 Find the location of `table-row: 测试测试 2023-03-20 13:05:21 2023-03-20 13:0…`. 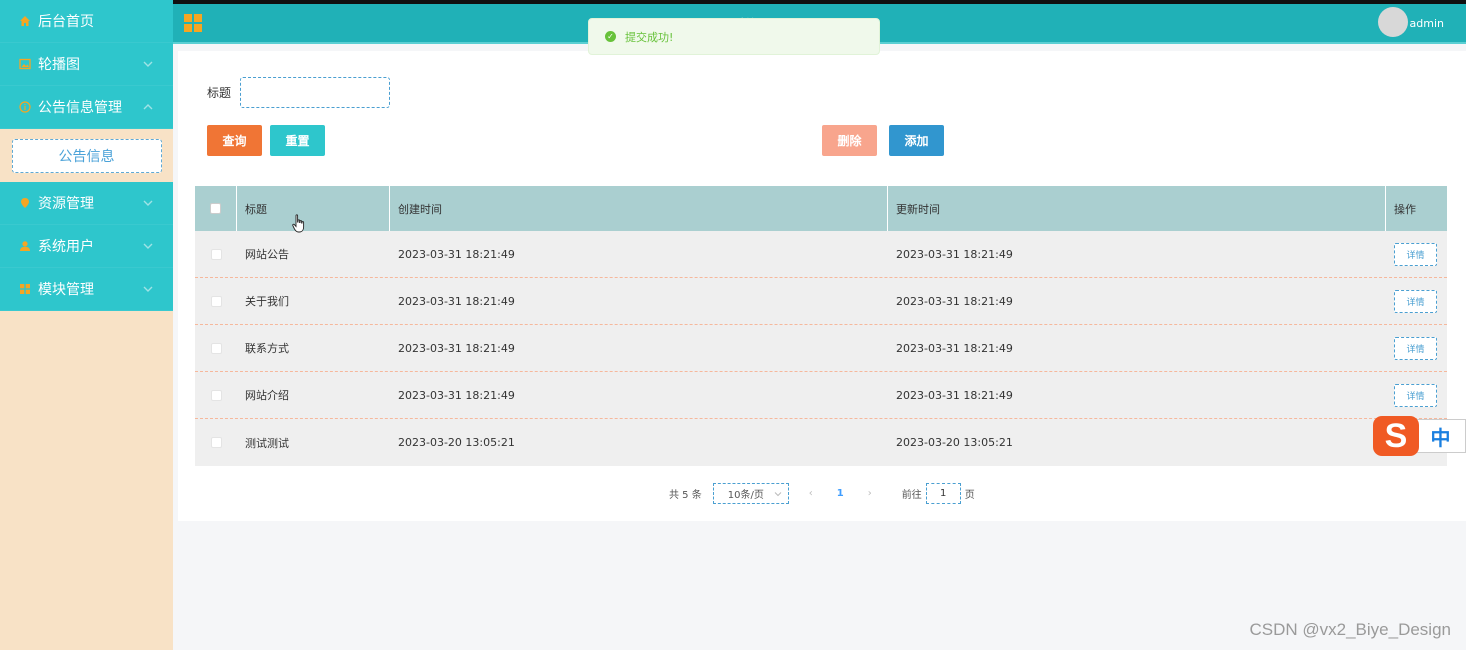

table-row: 测试测试 2023-03-20 13:05:21 2023-03-20 13:0… is located at coordinates (821, 442).